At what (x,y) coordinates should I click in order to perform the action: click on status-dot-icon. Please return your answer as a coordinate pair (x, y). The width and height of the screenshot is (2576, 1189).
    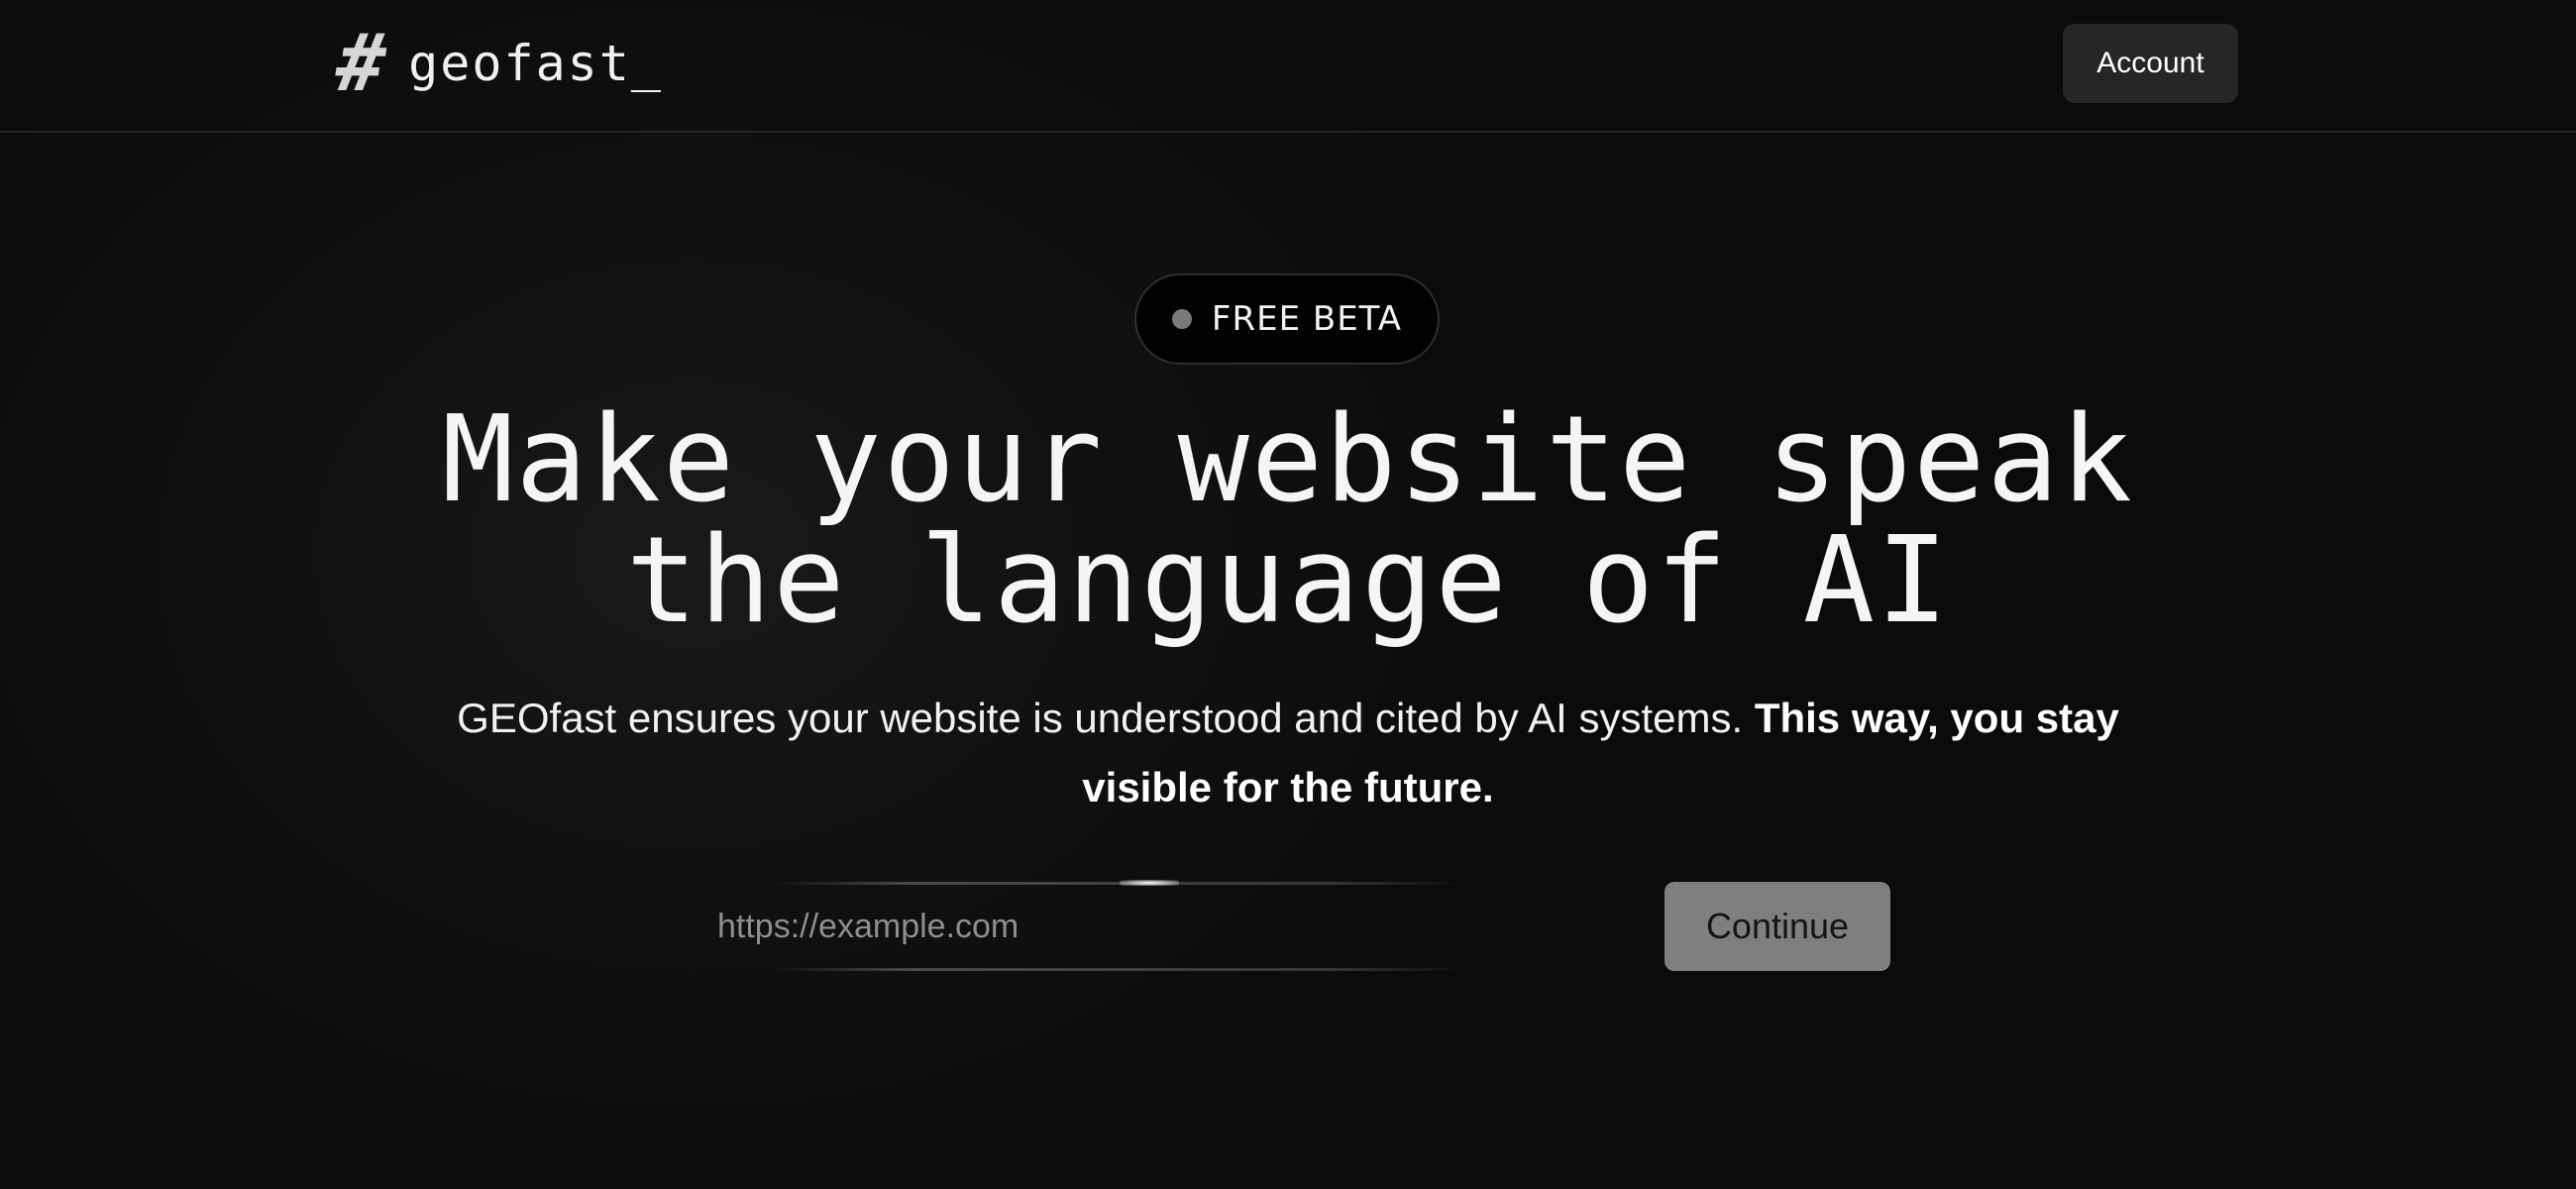
    Looking at the image, I should click on (1181, 319).